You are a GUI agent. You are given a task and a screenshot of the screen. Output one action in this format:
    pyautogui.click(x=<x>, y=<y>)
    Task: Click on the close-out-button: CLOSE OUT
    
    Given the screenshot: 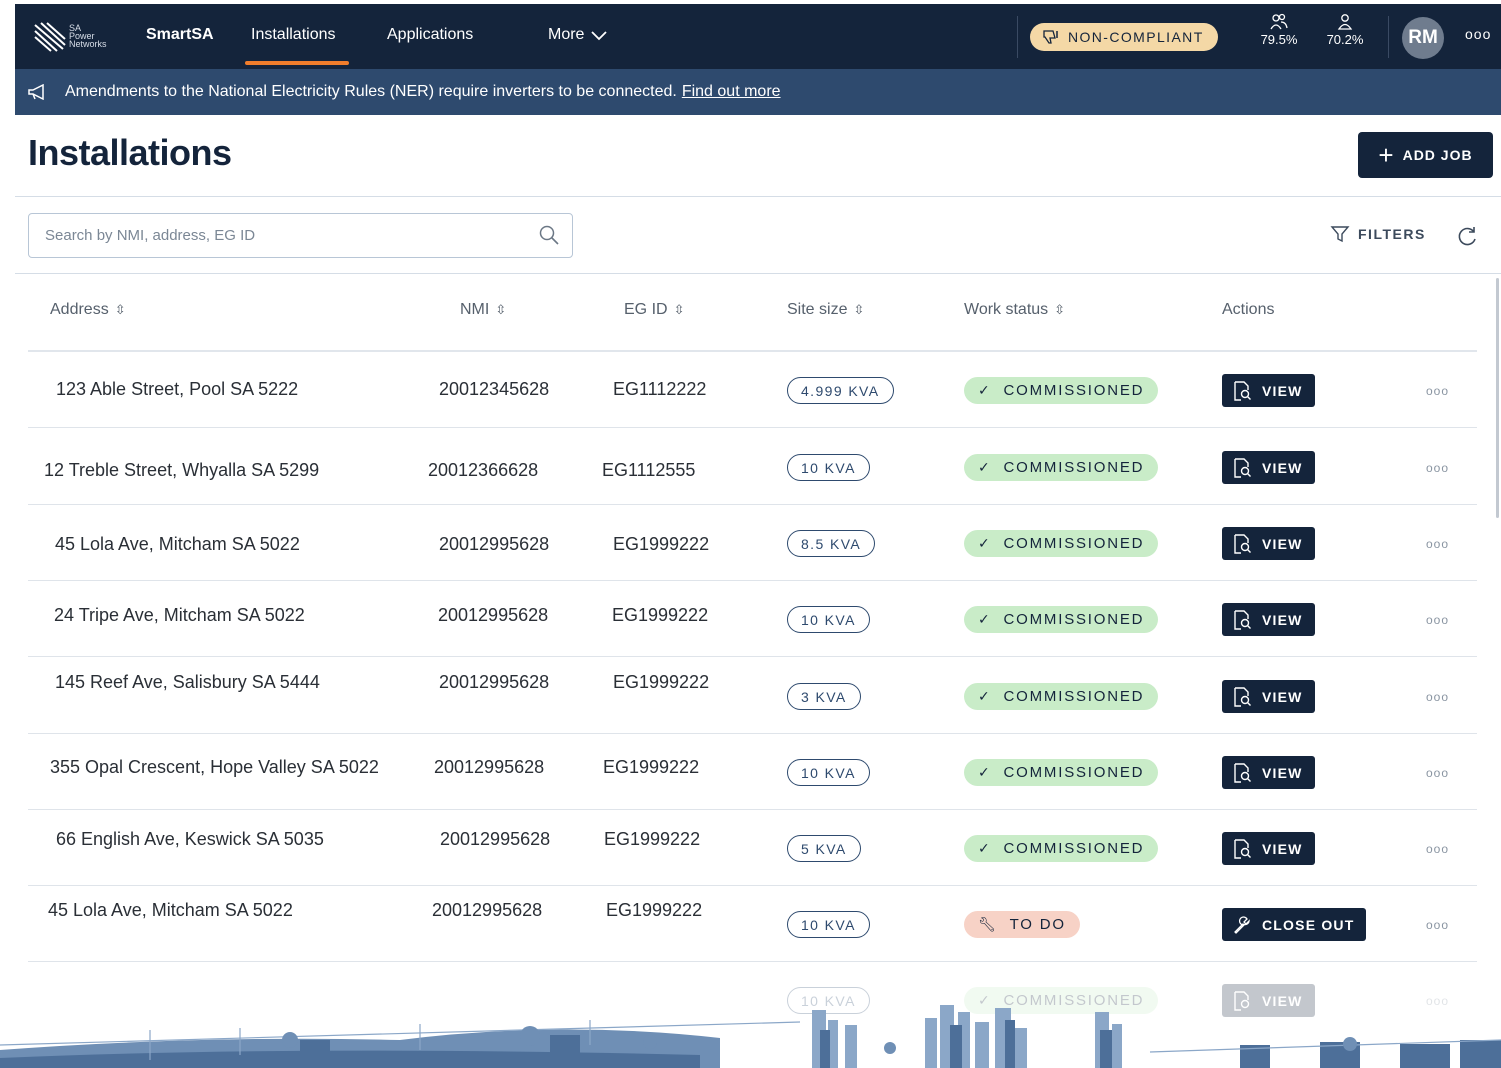 What is the action you would take?
    pyautogui.click(x=1294, y=924)
    